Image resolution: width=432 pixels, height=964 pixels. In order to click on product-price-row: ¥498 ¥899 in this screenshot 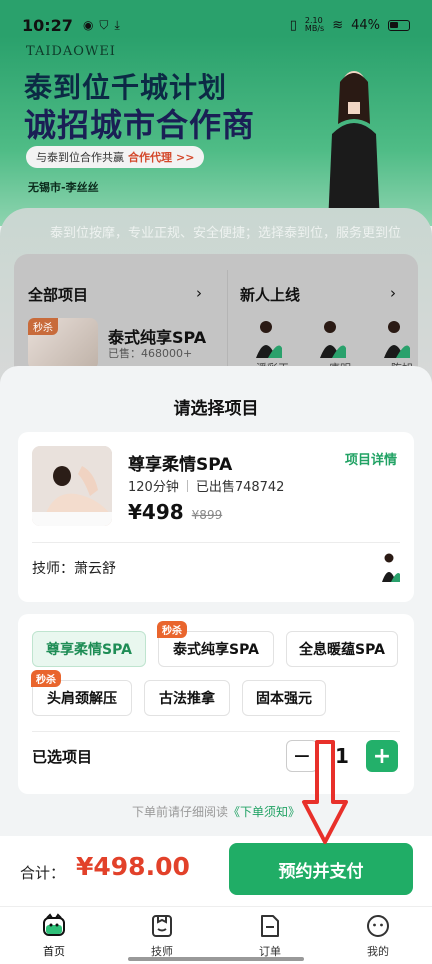, I will do `click(175, 512)`.